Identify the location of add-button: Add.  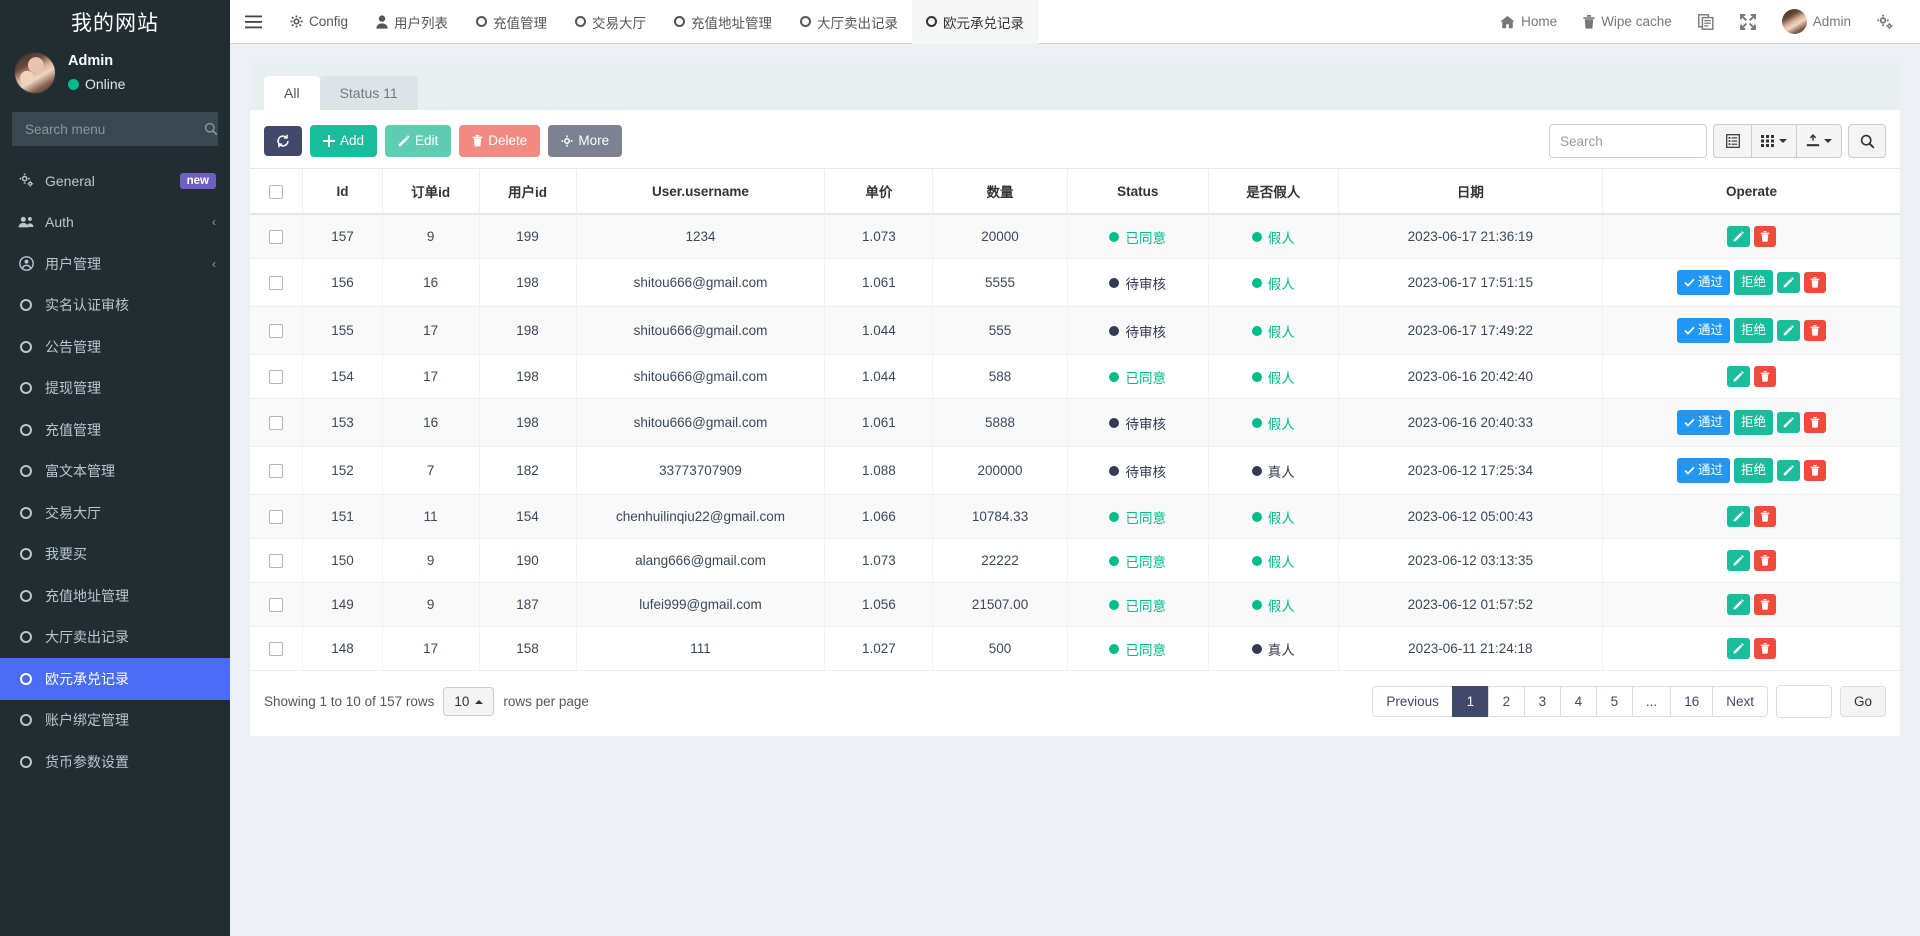
(344, 141).